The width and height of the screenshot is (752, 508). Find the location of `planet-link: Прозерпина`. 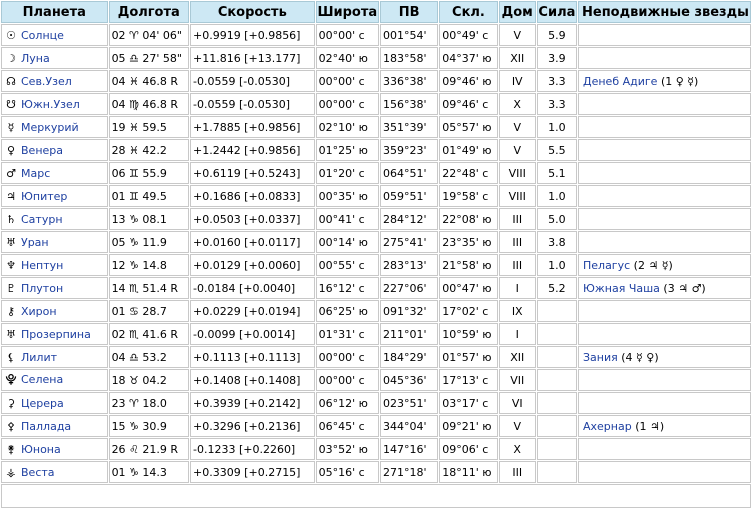

planet-link: Прозерпина is located at coordinates (56, 334).